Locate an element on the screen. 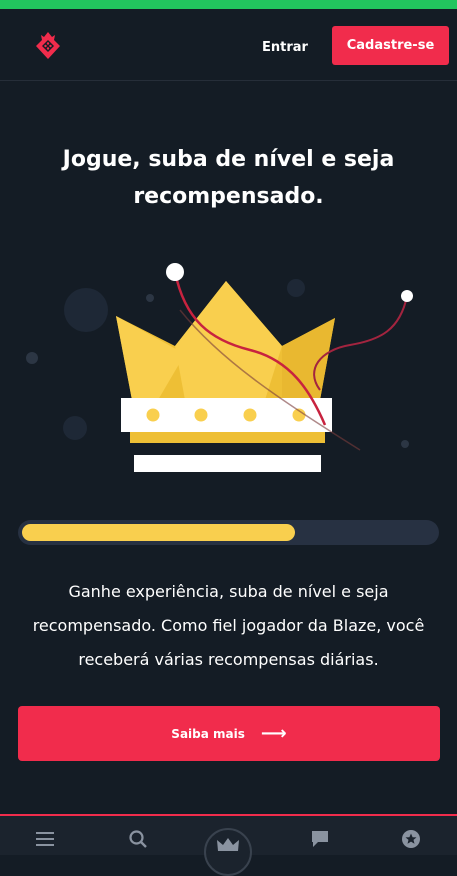  arrow-right-icon: ⟶ is located at coordinates (273, 733).